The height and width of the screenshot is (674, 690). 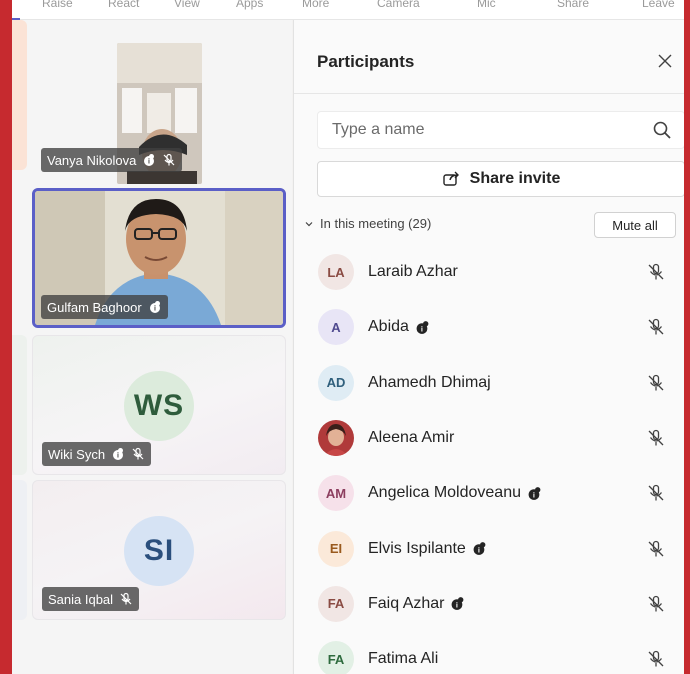 What do you see at coordinates (482, 130) in the screenshot?
I see `participant-search-input` at bounding box center [482, 130].